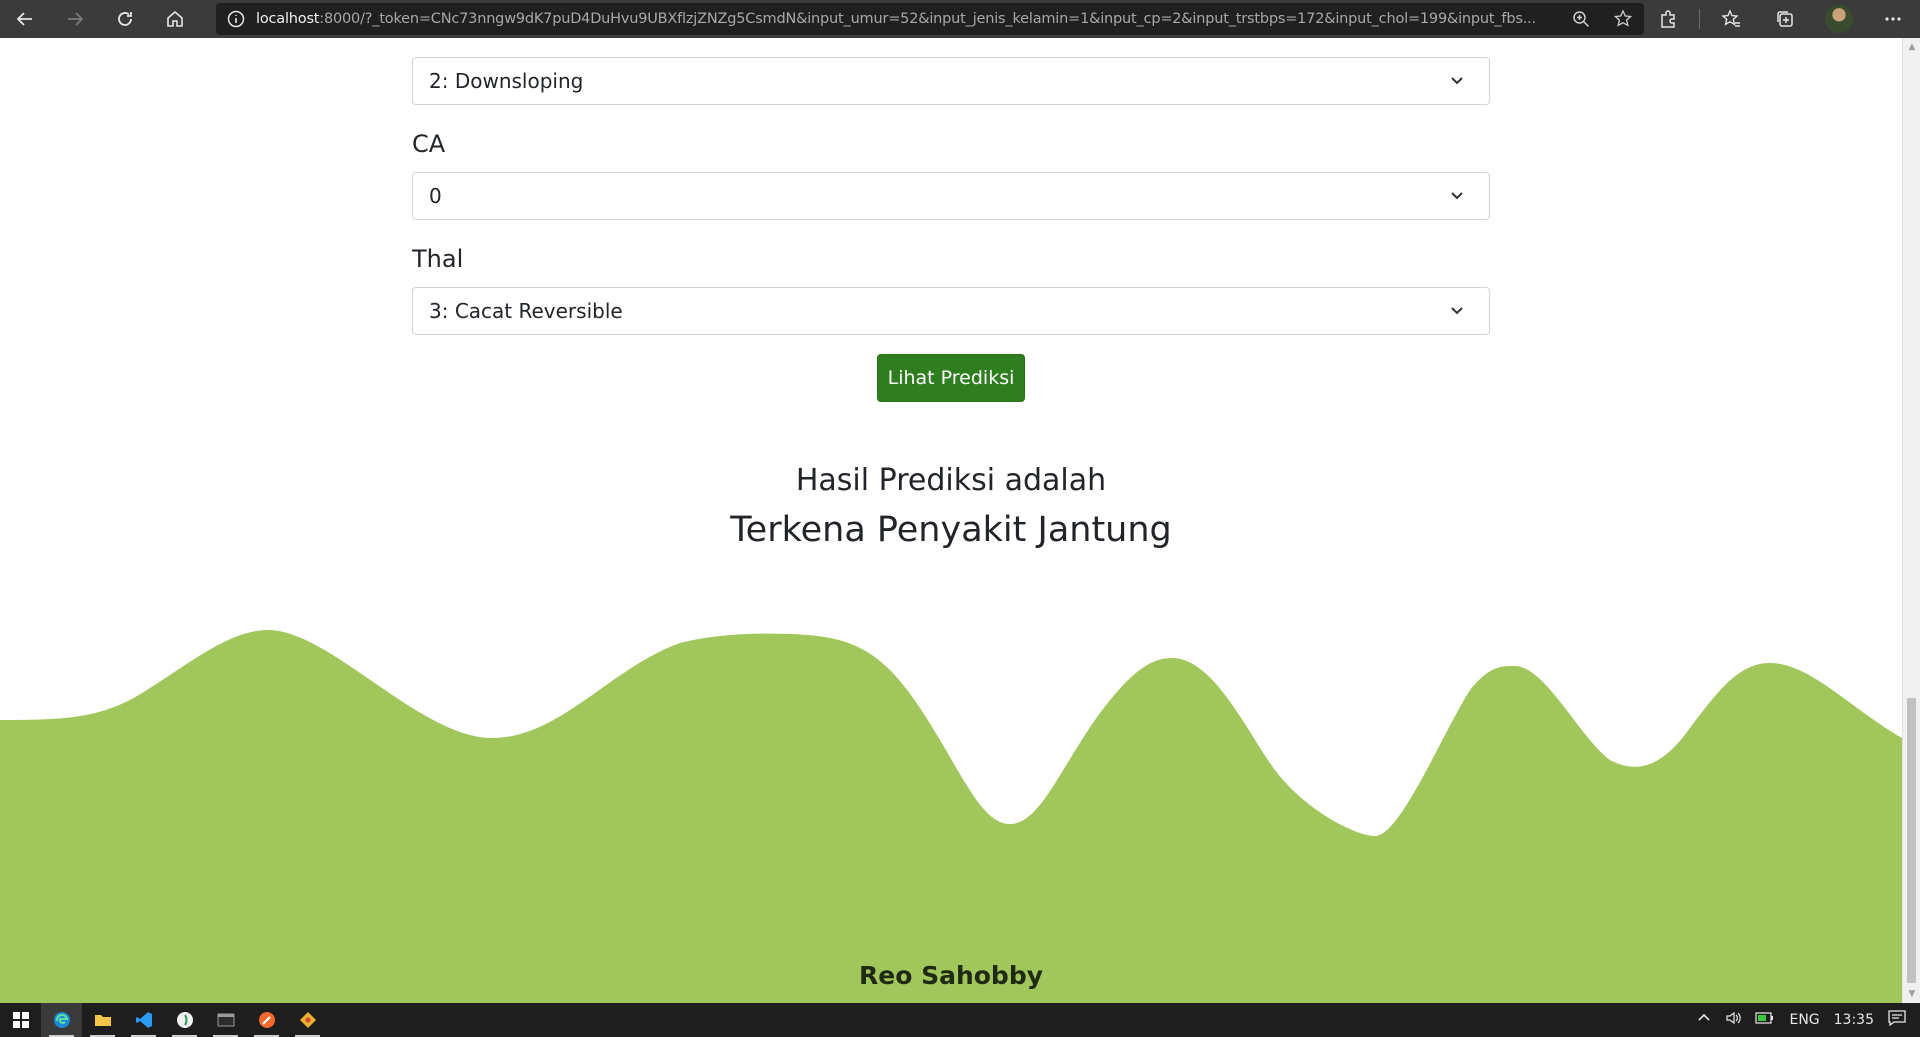 This screenshot has height=1037, width=1920. I want to click on scroll-up-arrow: ▲, so click(1912, 47).